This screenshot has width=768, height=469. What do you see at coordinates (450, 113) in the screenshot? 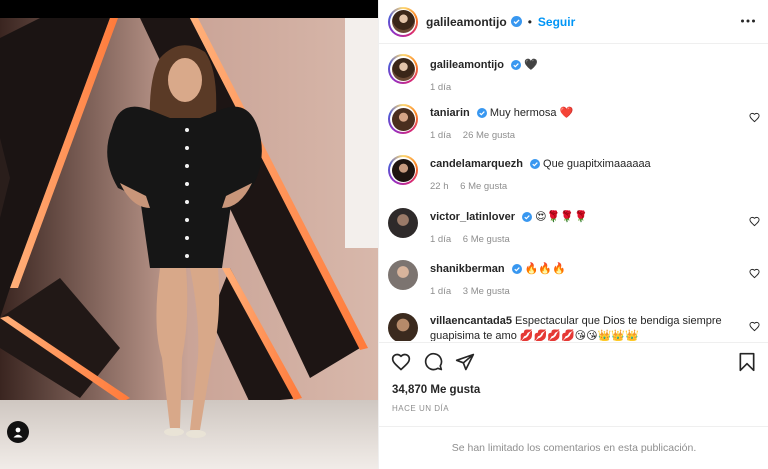
I see `comment-username: taniarin` at bounding box center [450, 113].